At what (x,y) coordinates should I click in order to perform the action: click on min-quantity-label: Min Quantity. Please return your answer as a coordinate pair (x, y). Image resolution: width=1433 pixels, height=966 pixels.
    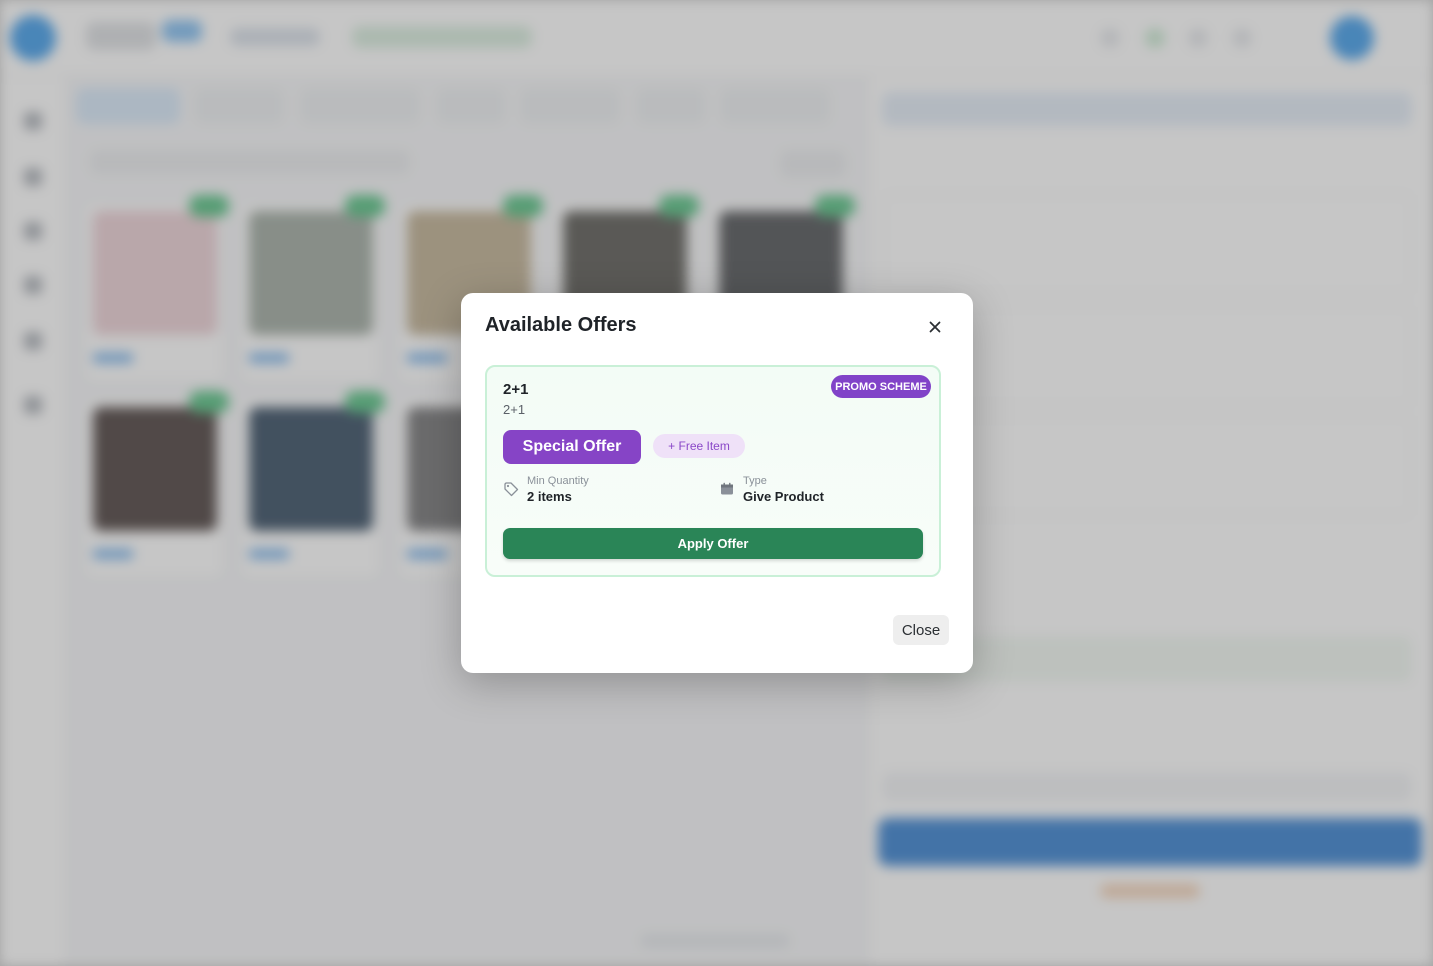
    Looking at the image, I should click on (558, 481).